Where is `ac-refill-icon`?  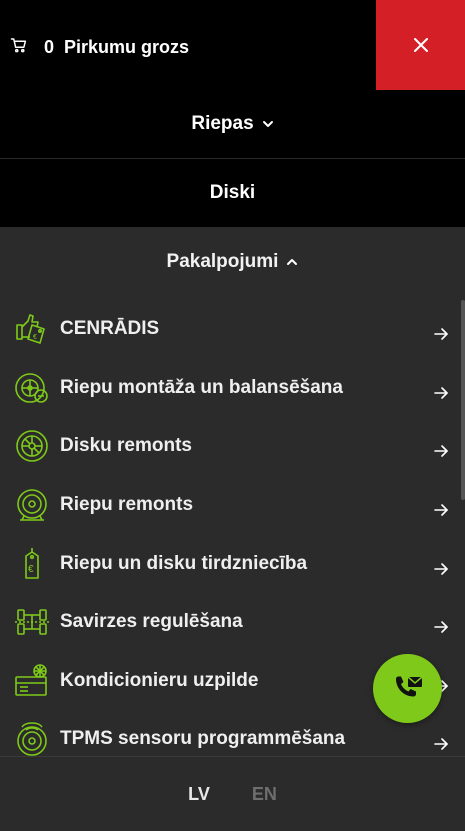
ac-refill-icon is located at coordinates (32, 681).